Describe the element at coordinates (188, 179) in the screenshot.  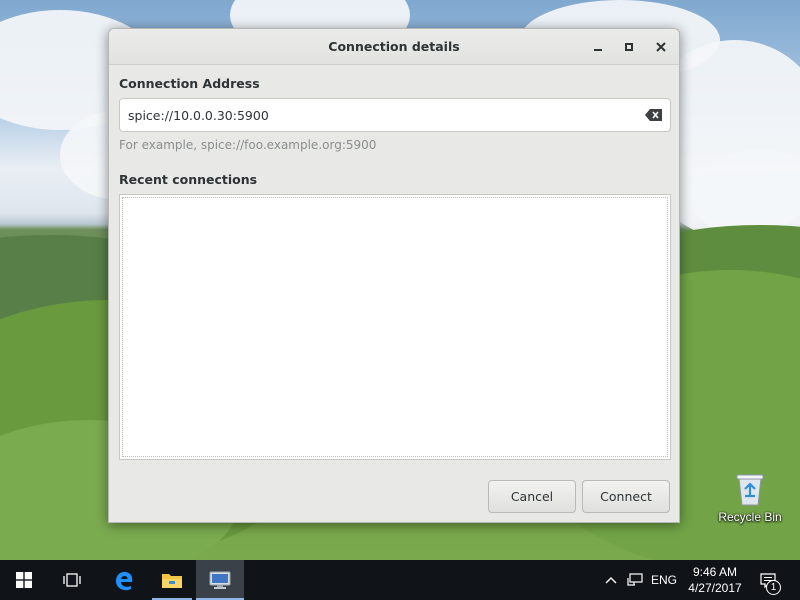
I see `recent-connections-label: Recent connections` at that location.